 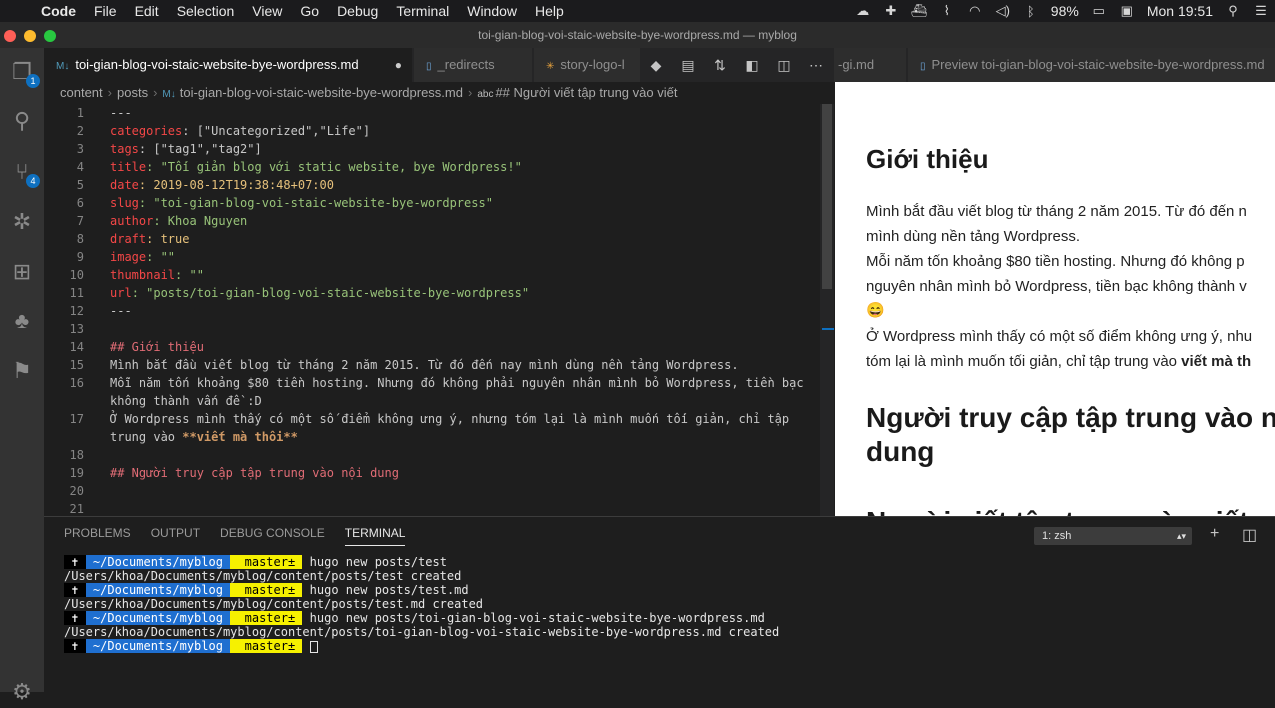 What do you see at coordinates (1261, 11) in the screenshot?
I see `notification-center-icon: ☰` at bounding box center [1261, 11].